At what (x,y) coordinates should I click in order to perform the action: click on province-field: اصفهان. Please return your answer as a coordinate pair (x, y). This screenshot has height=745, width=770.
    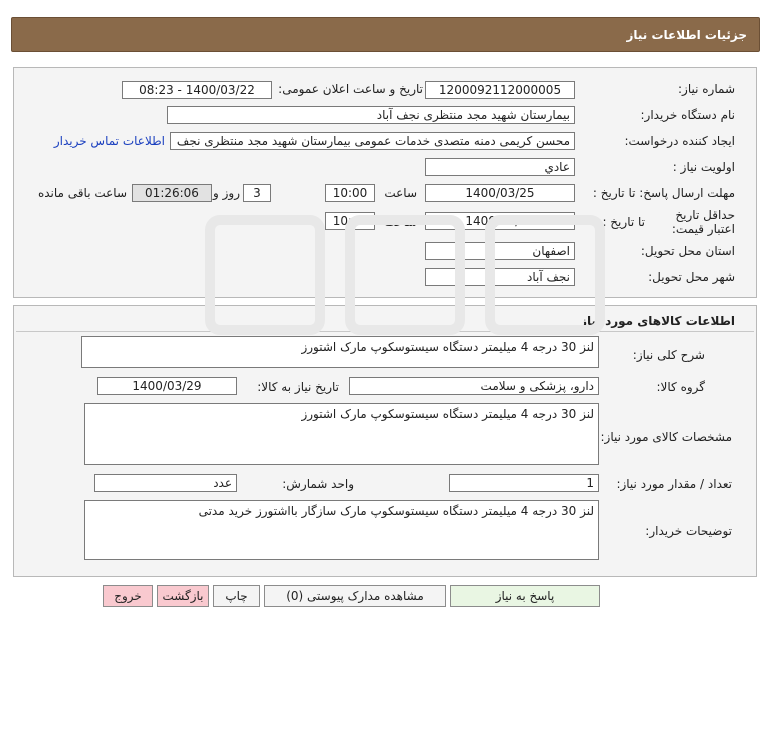
    Looking at the image, I should click on (500, 251).